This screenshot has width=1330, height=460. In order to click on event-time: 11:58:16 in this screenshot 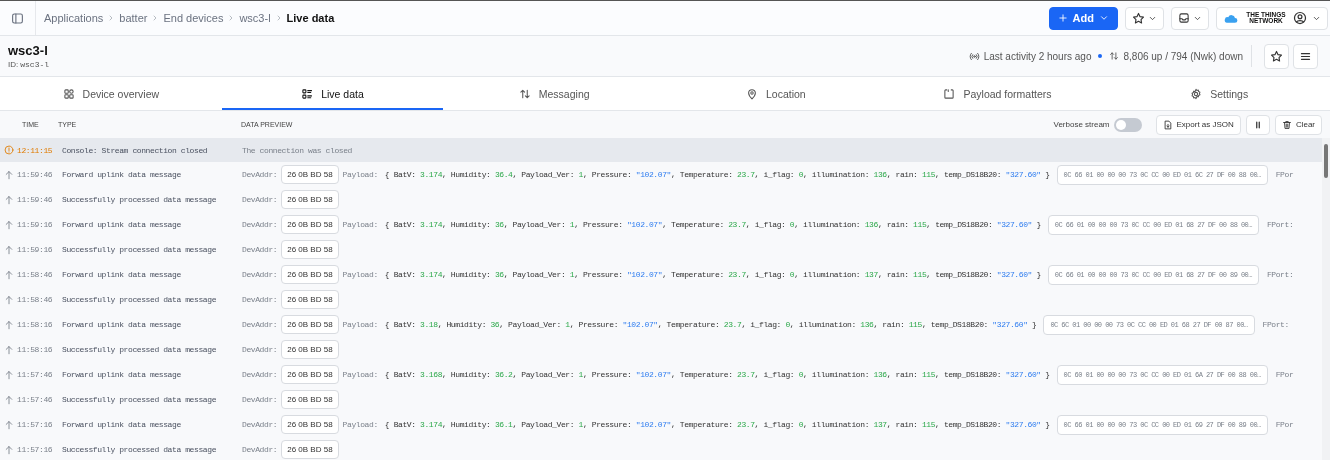, I will do `click(35, 349)`.